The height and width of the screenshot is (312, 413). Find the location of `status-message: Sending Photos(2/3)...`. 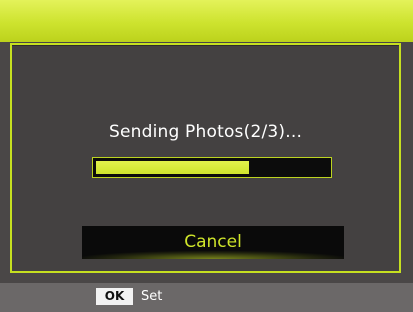

status-message: Sending Photos(2/3)... is located at coordinates (205, 132).